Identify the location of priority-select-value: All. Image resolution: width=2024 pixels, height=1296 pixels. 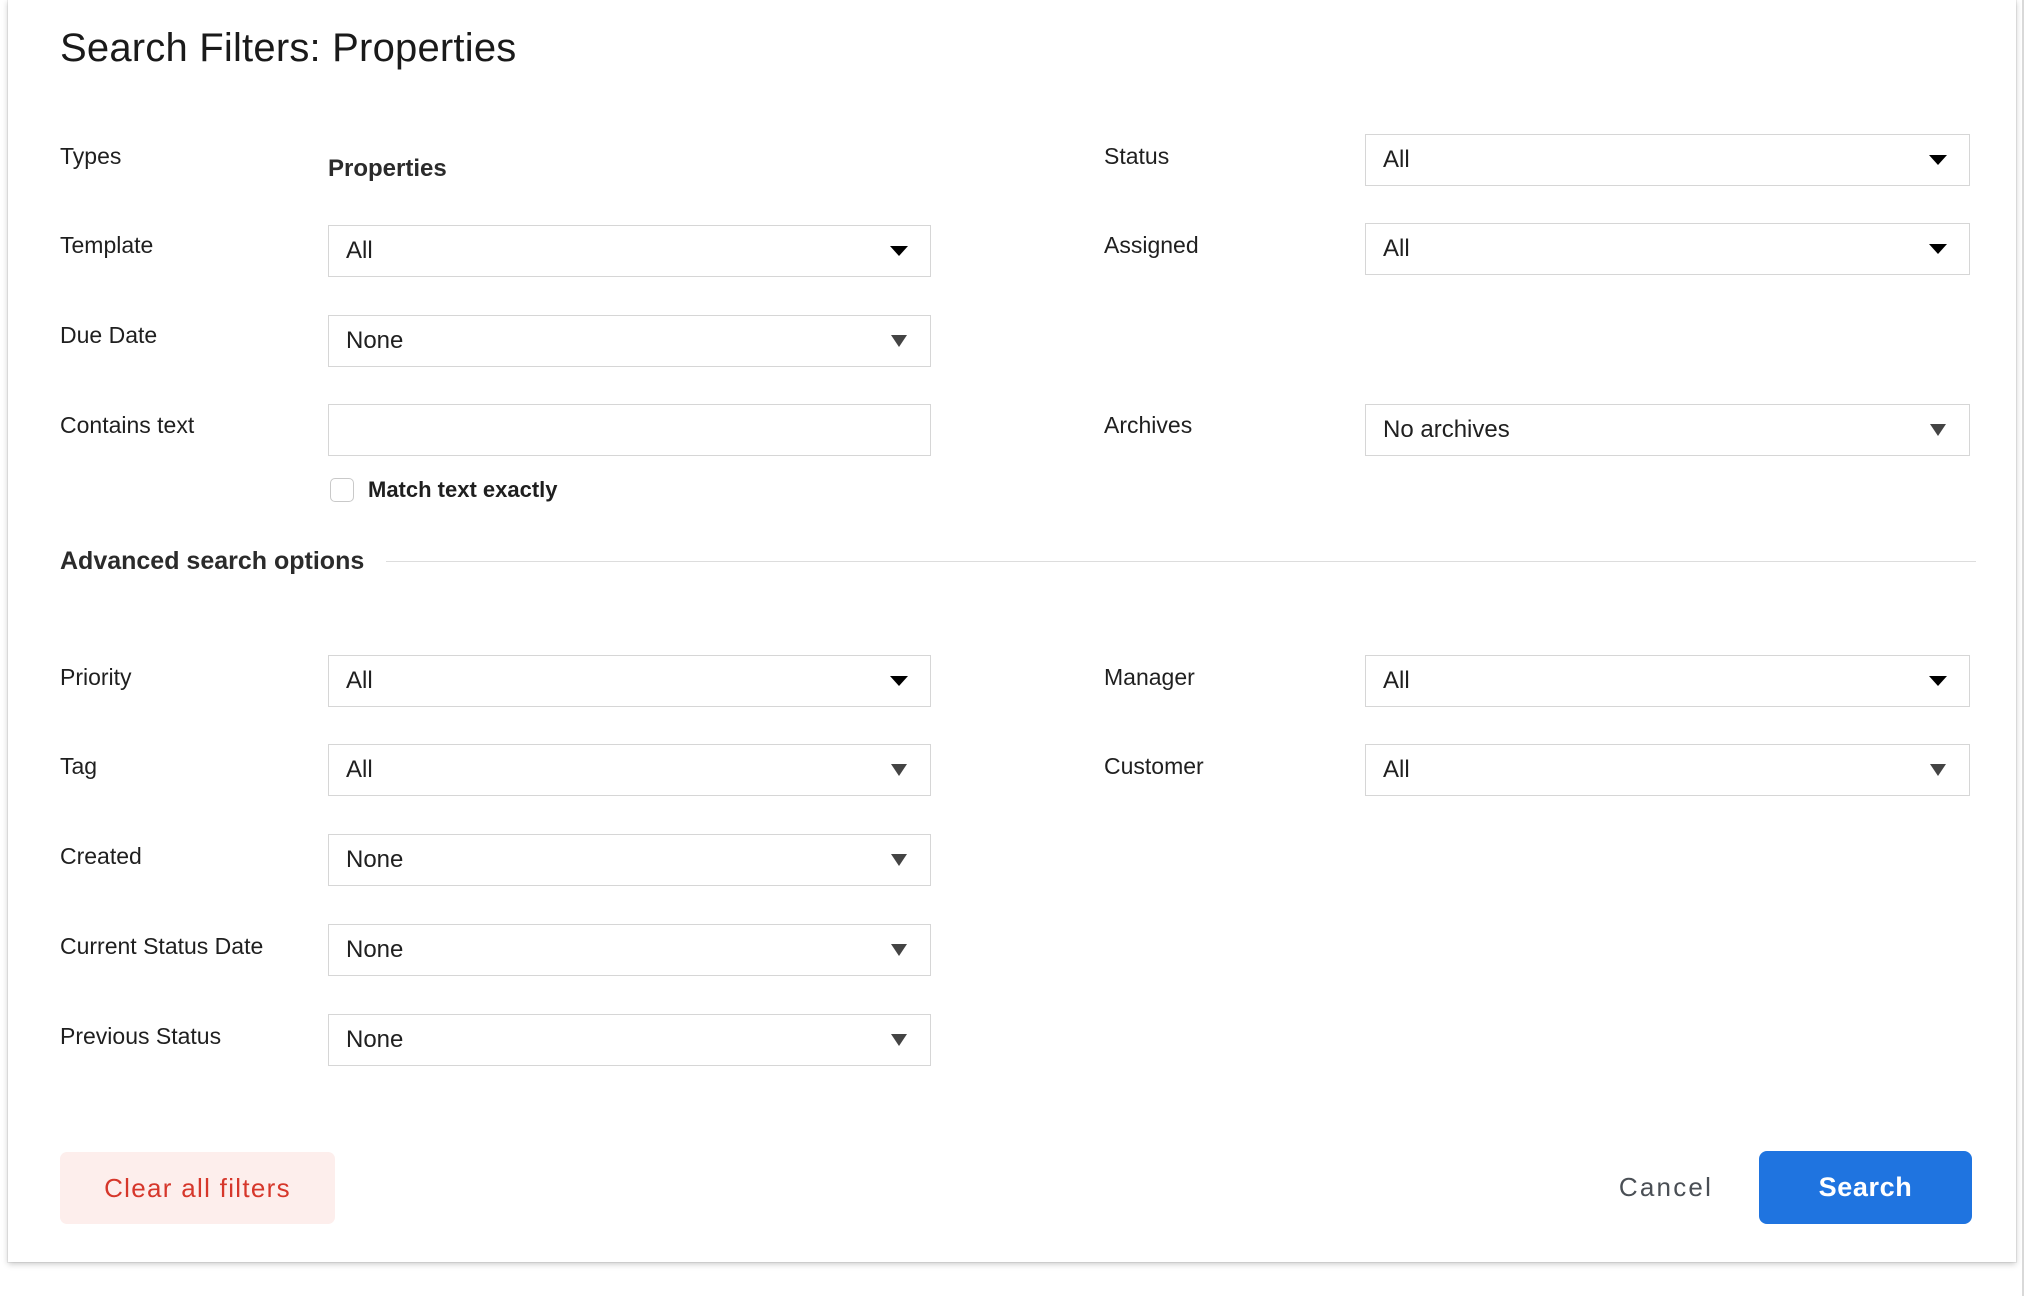
(359, 680).